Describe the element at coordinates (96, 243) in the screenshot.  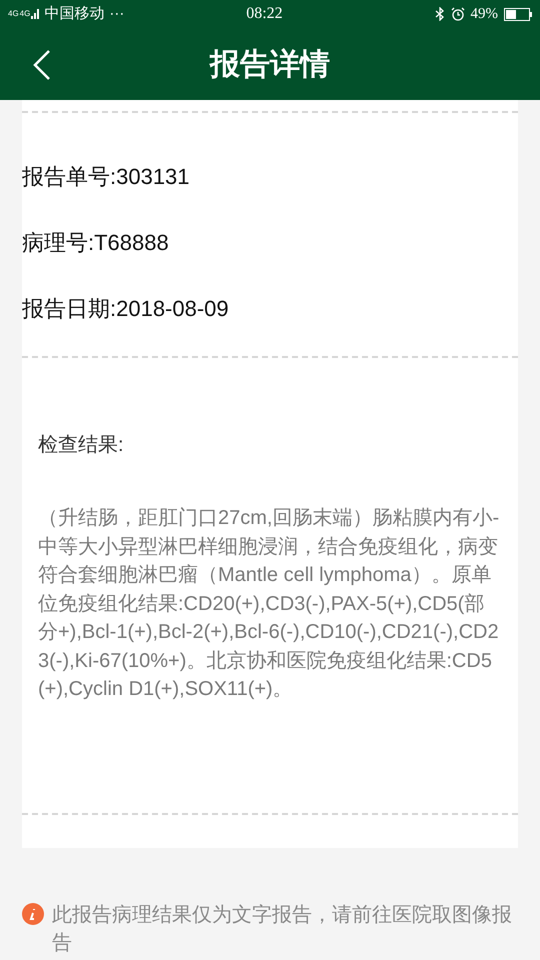
I see `info-line: 病理号:T68888` at that location.